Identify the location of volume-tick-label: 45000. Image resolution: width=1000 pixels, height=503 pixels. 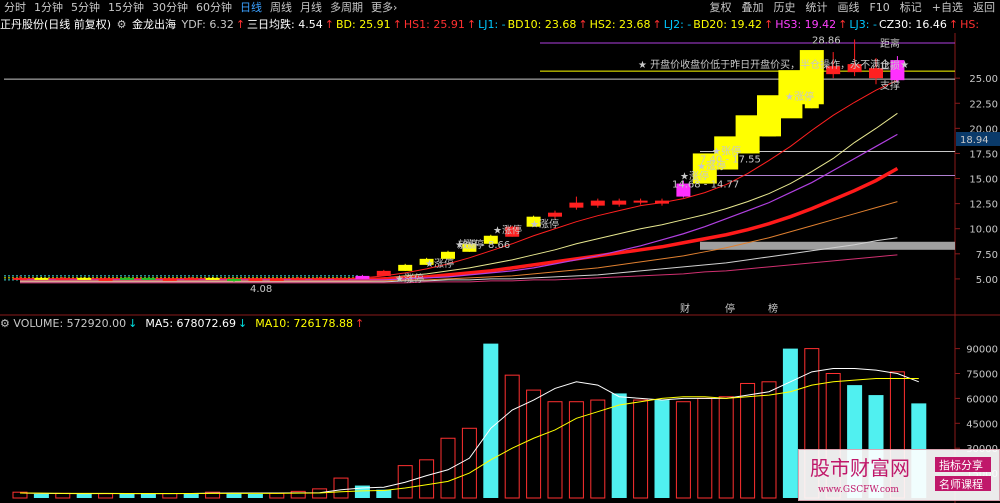
(982, 424).